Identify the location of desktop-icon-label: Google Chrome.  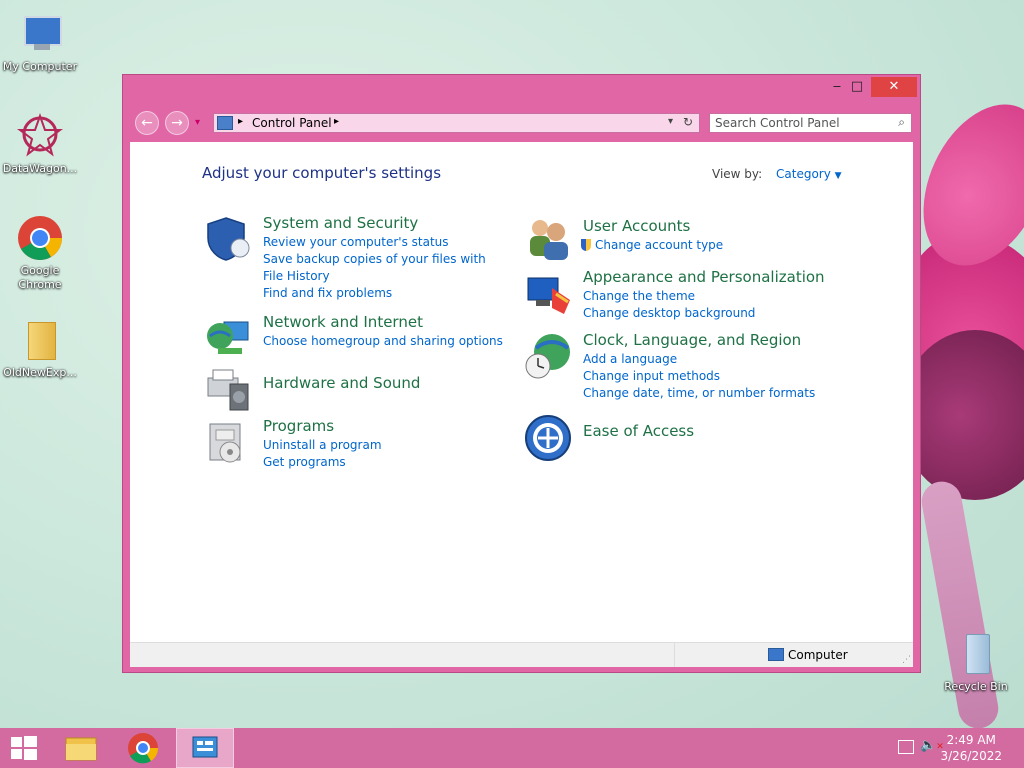
(40, 277).